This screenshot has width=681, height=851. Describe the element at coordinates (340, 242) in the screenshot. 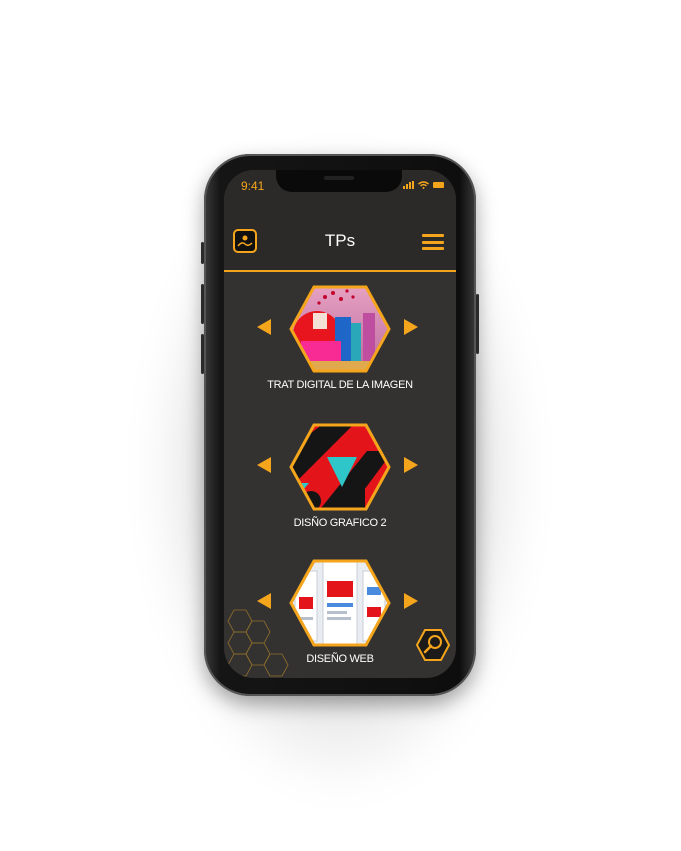

I see `app-header: TPs` at that location.